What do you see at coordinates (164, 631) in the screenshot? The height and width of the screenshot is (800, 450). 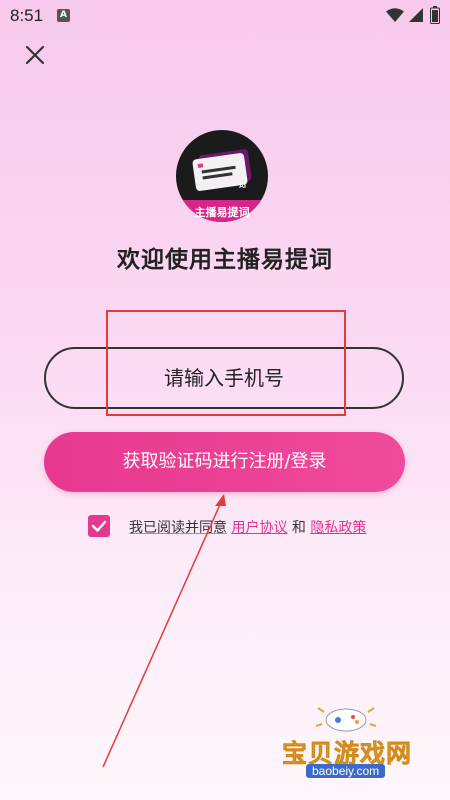 I see `annotation-arrow` at bounding box center [164, 631].